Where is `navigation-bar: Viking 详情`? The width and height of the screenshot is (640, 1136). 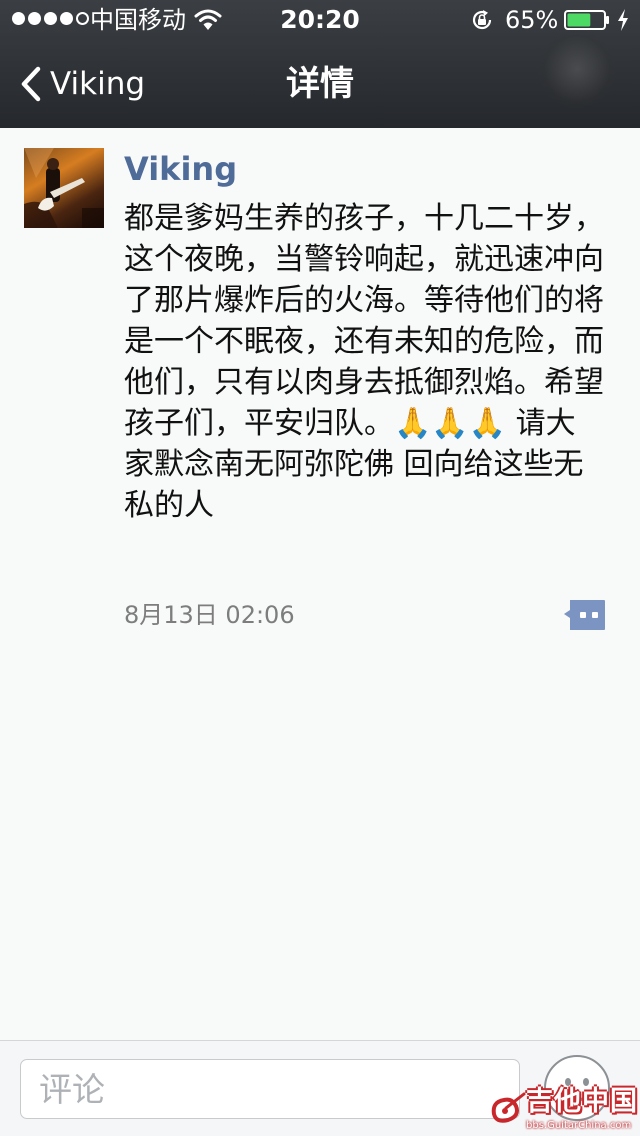 navigation-bar: Viking 详情 is located at coordinates (320, 79).